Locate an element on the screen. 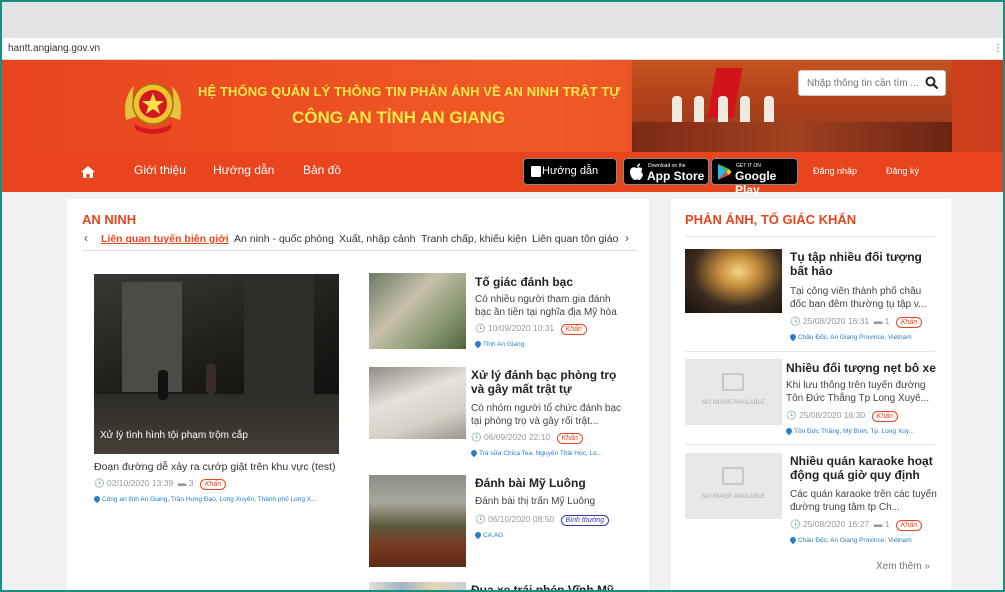 The height and width of the screenshot is (592, 1005). report-meta: 🕓 25/08/2020 16:31 ▬ 1 Khẩn is located at coordinates (856, 322).